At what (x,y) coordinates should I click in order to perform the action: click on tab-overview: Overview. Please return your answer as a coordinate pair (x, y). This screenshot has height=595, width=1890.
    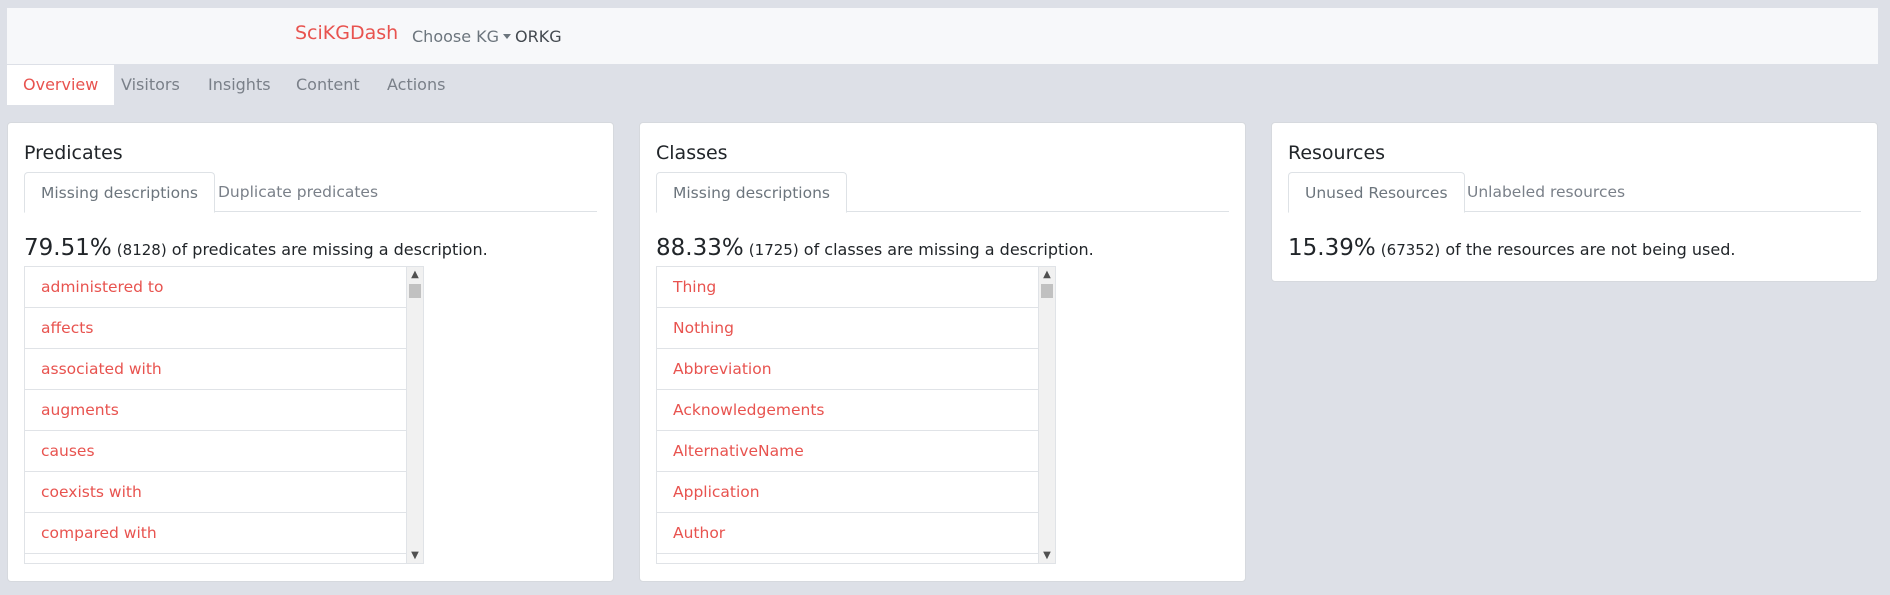
    Looking at the image, I should click on (61, 85).